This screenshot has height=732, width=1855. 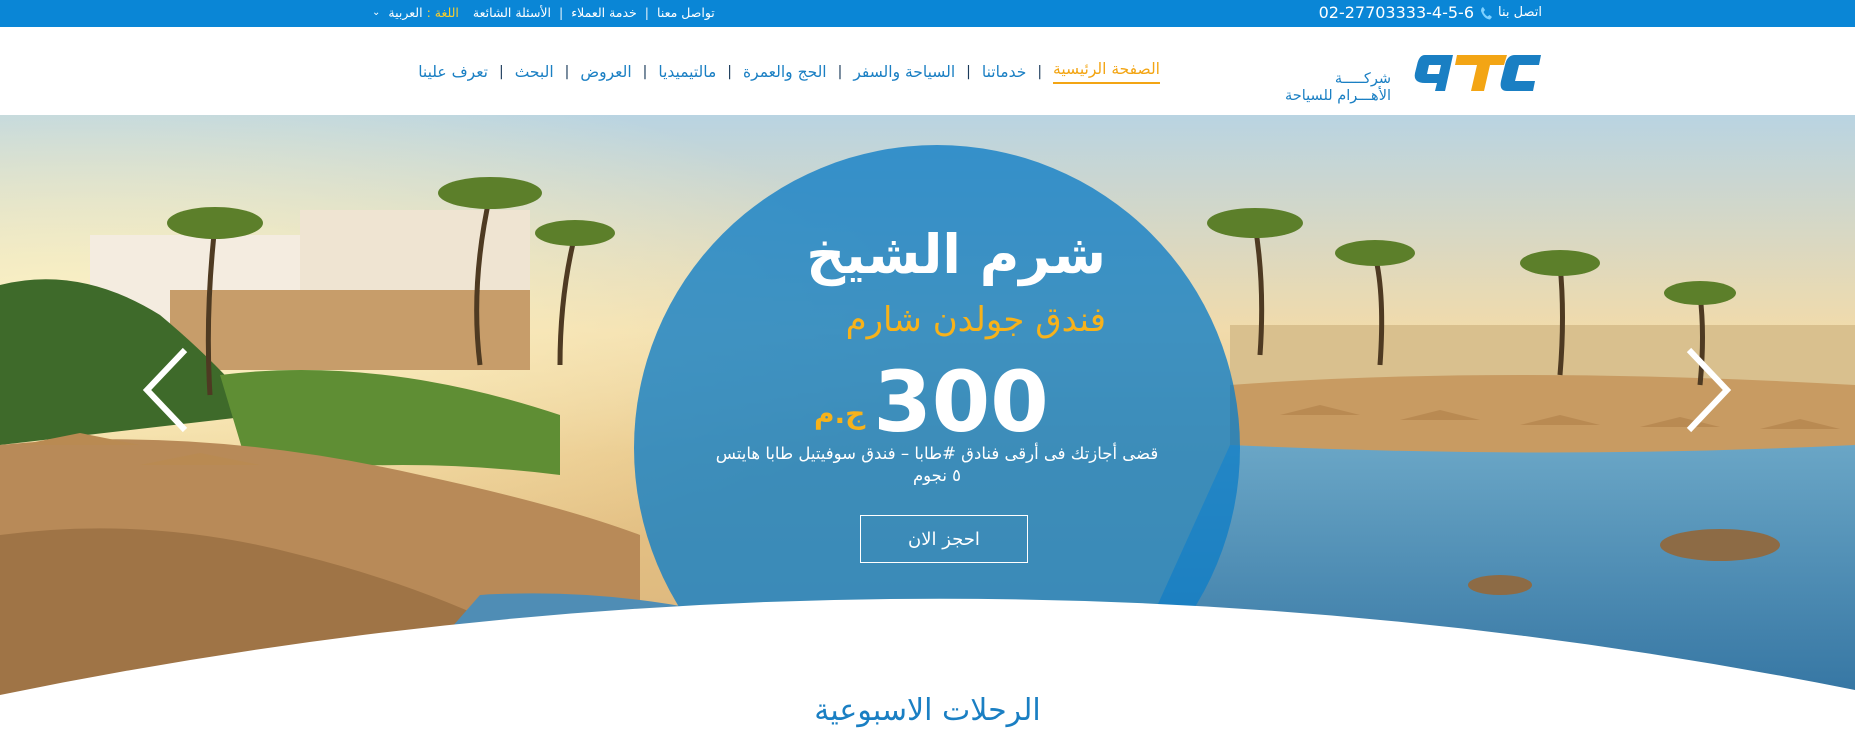 What do you see at coordinates (1520, 12) in the screenshot?
I see `contact-label: اتصل بنا` at bounding box center [1520, 12].